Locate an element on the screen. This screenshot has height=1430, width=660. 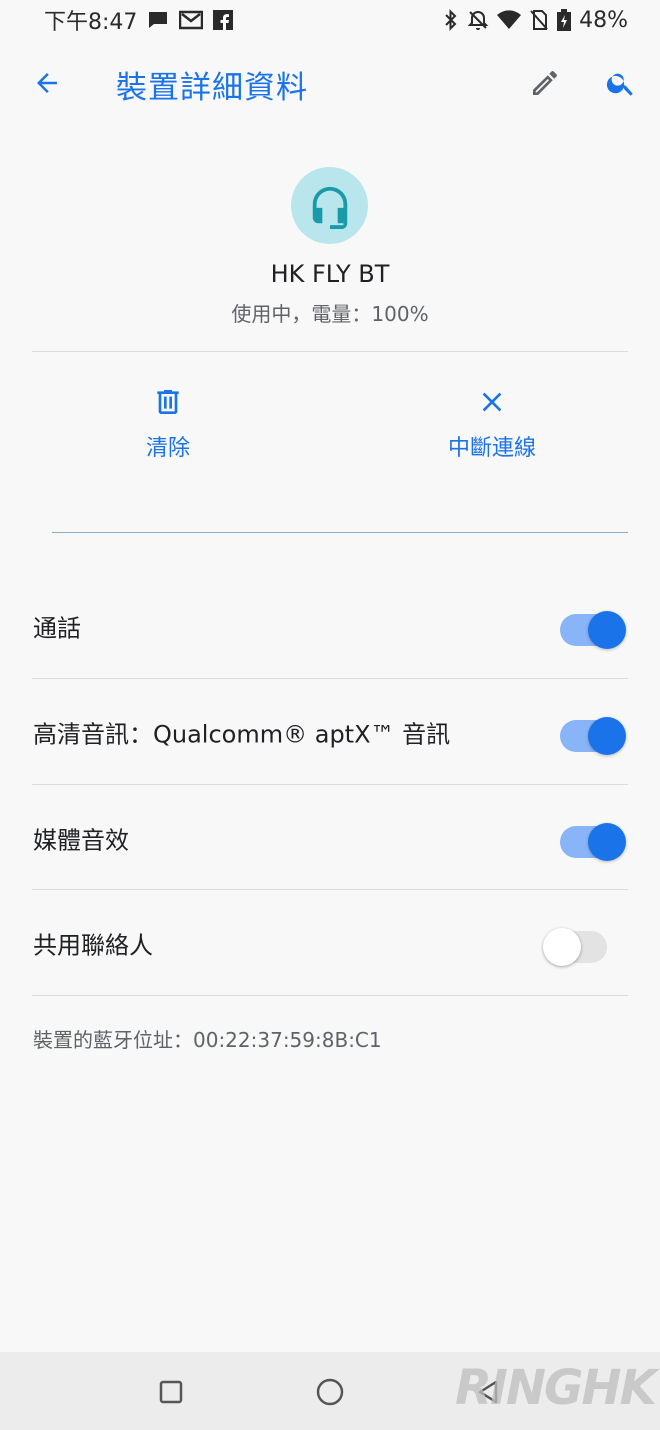
home-button is located at coordinates (330, 1392).